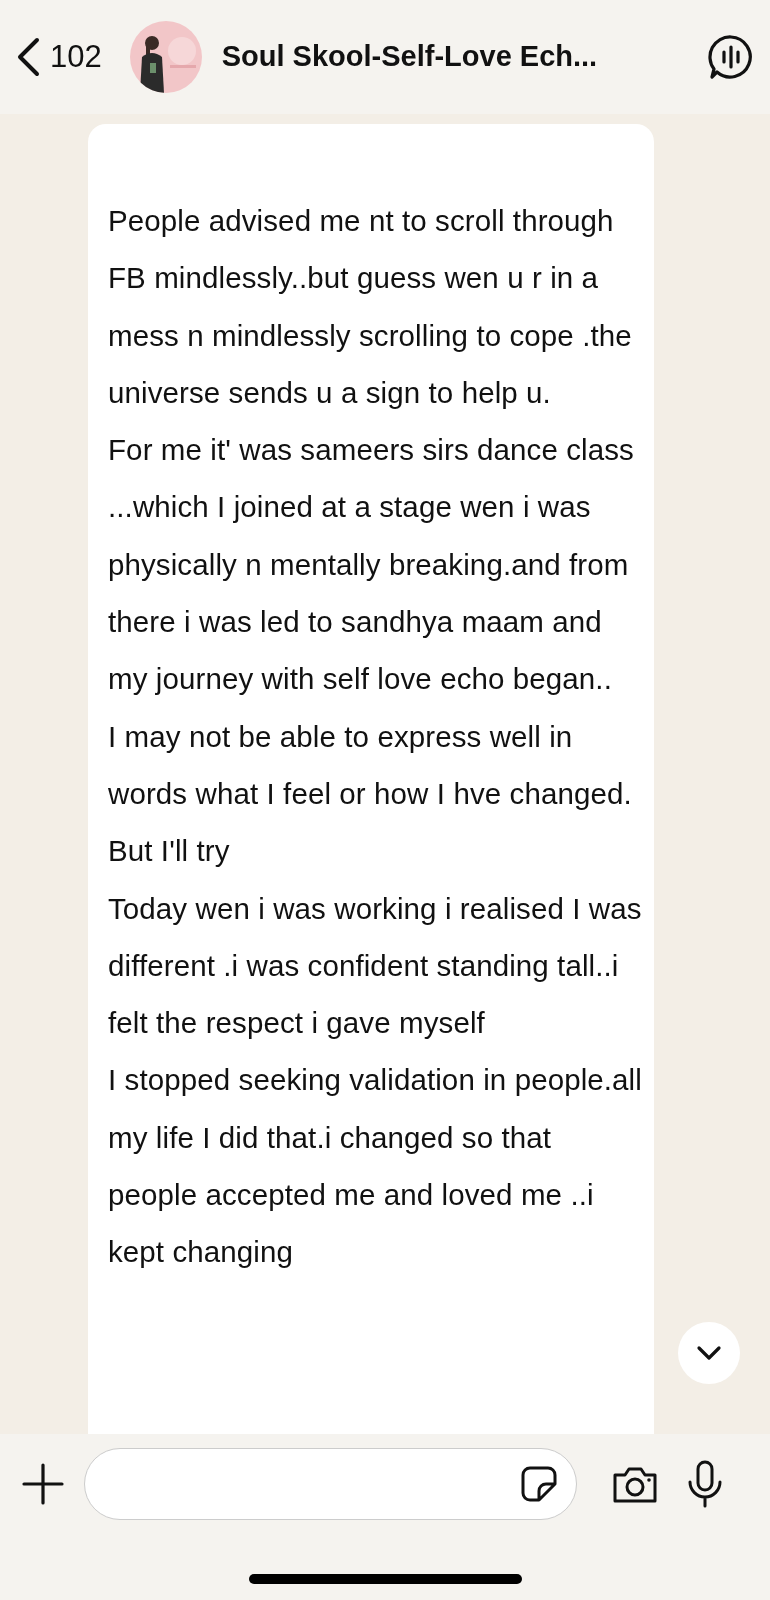 The image size is (770, 1600). I want to click on microphone-icon, so click(705, 1484).